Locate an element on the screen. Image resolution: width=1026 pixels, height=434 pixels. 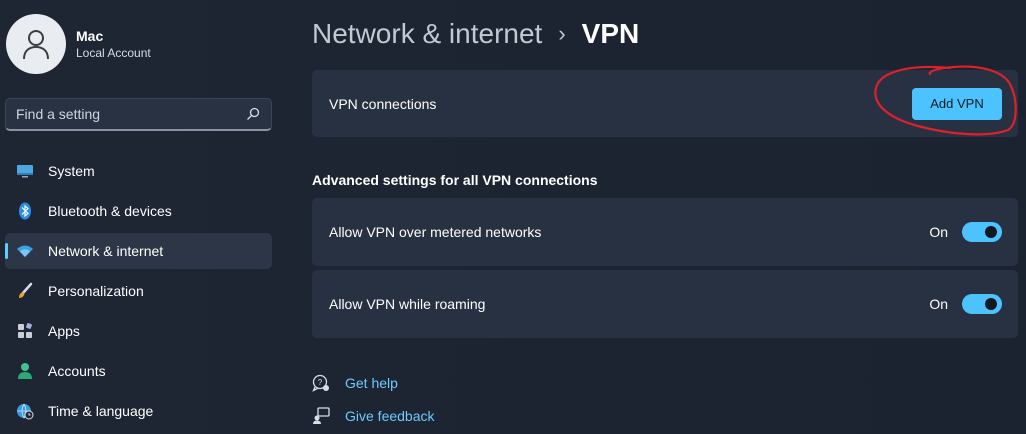
chevron-right-icon: › is located at coordinates (562, 33).